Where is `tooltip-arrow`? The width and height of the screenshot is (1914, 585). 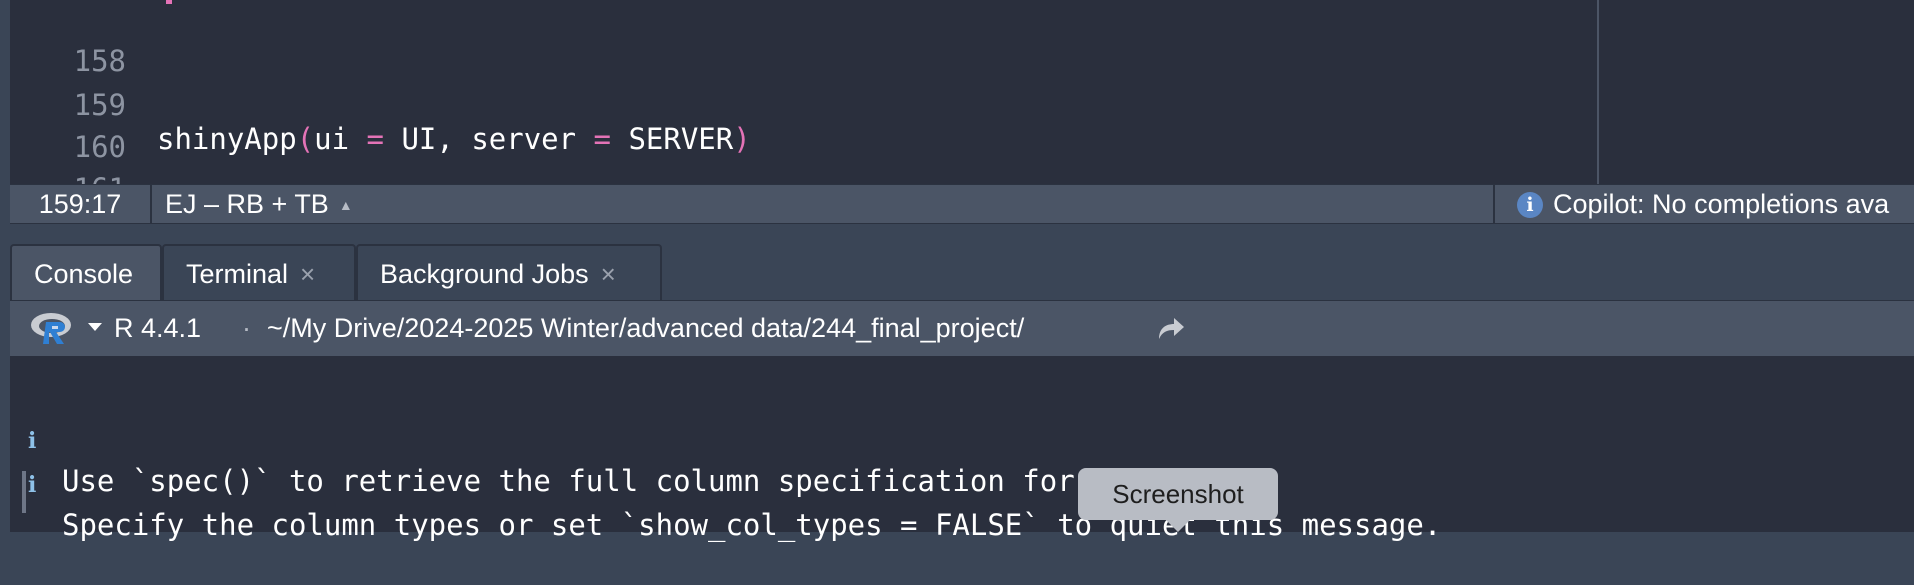 tooltip-arrow is located at coordinates (1178, 525).